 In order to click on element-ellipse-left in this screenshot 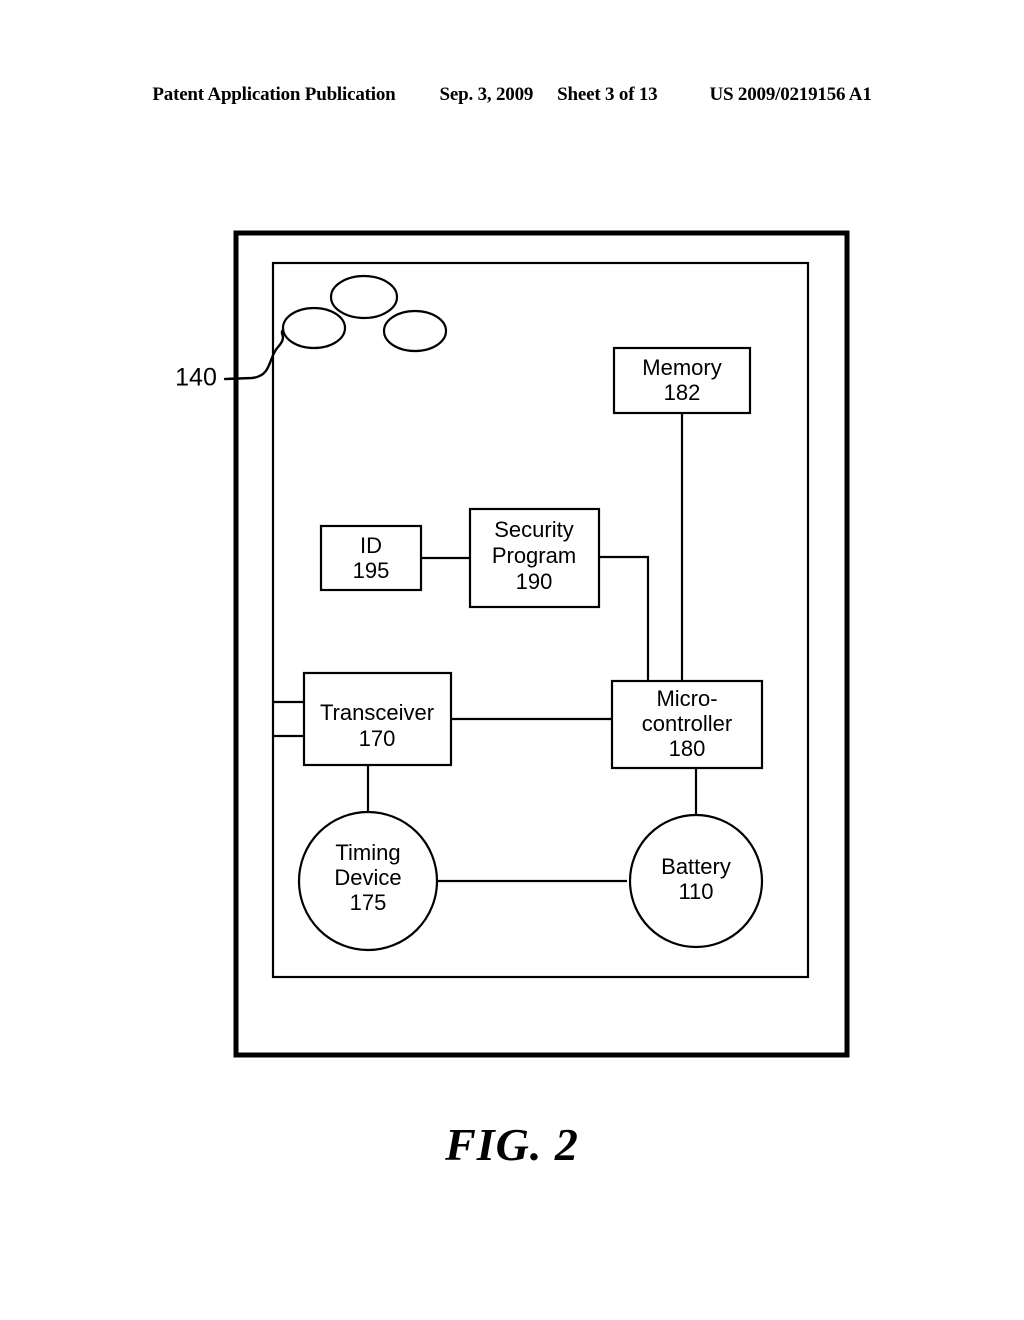, I will do `click(314, 328)`.